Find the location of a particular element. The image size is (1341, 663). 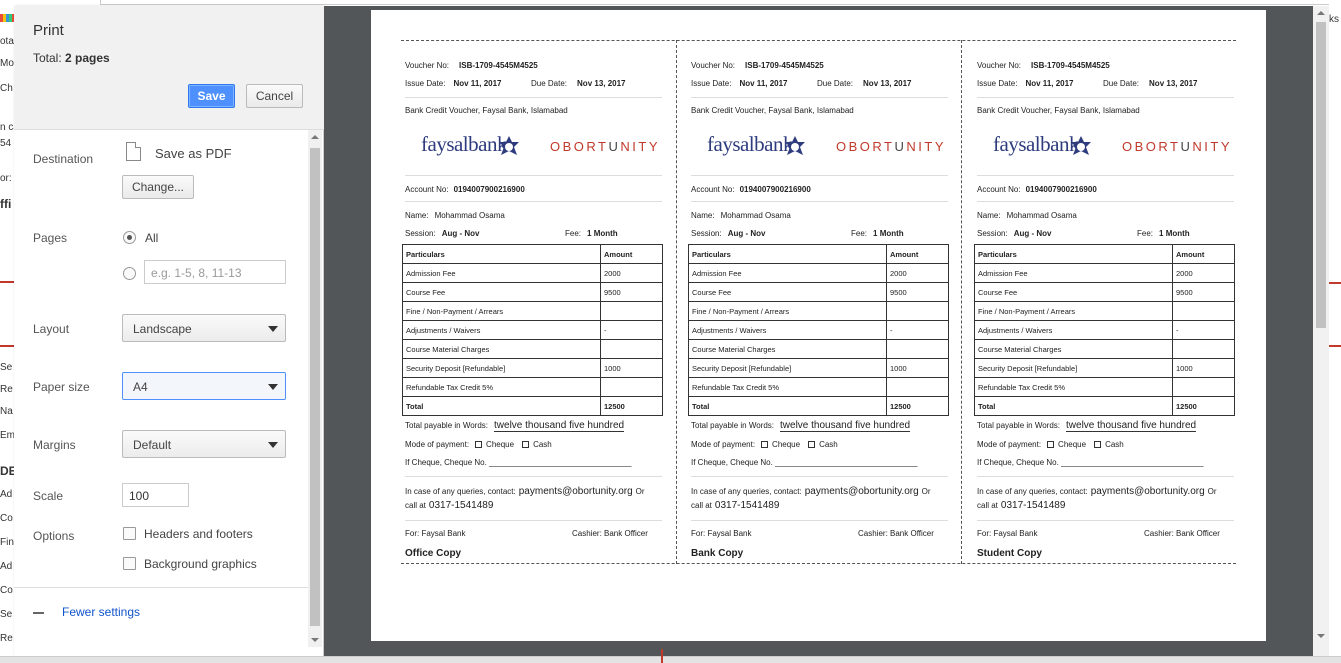

voucher-no: ISB-1709-4545M4525 is located at coordinates (498, 65).